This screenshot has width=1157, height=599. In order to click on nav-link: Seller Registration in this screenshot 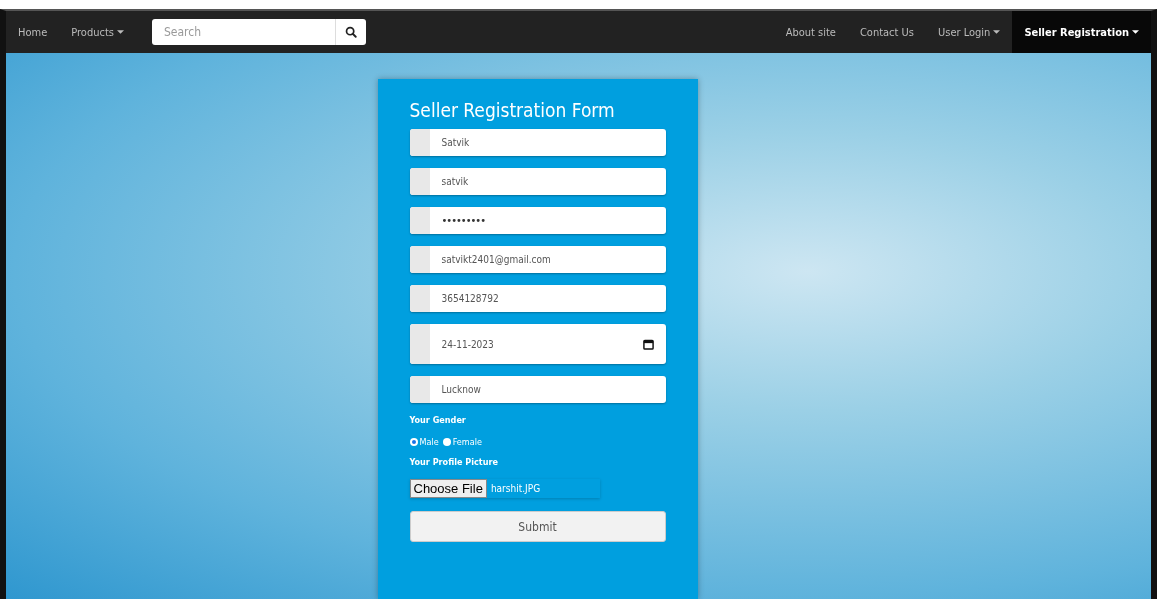, I will do `click(1081, 32)`.